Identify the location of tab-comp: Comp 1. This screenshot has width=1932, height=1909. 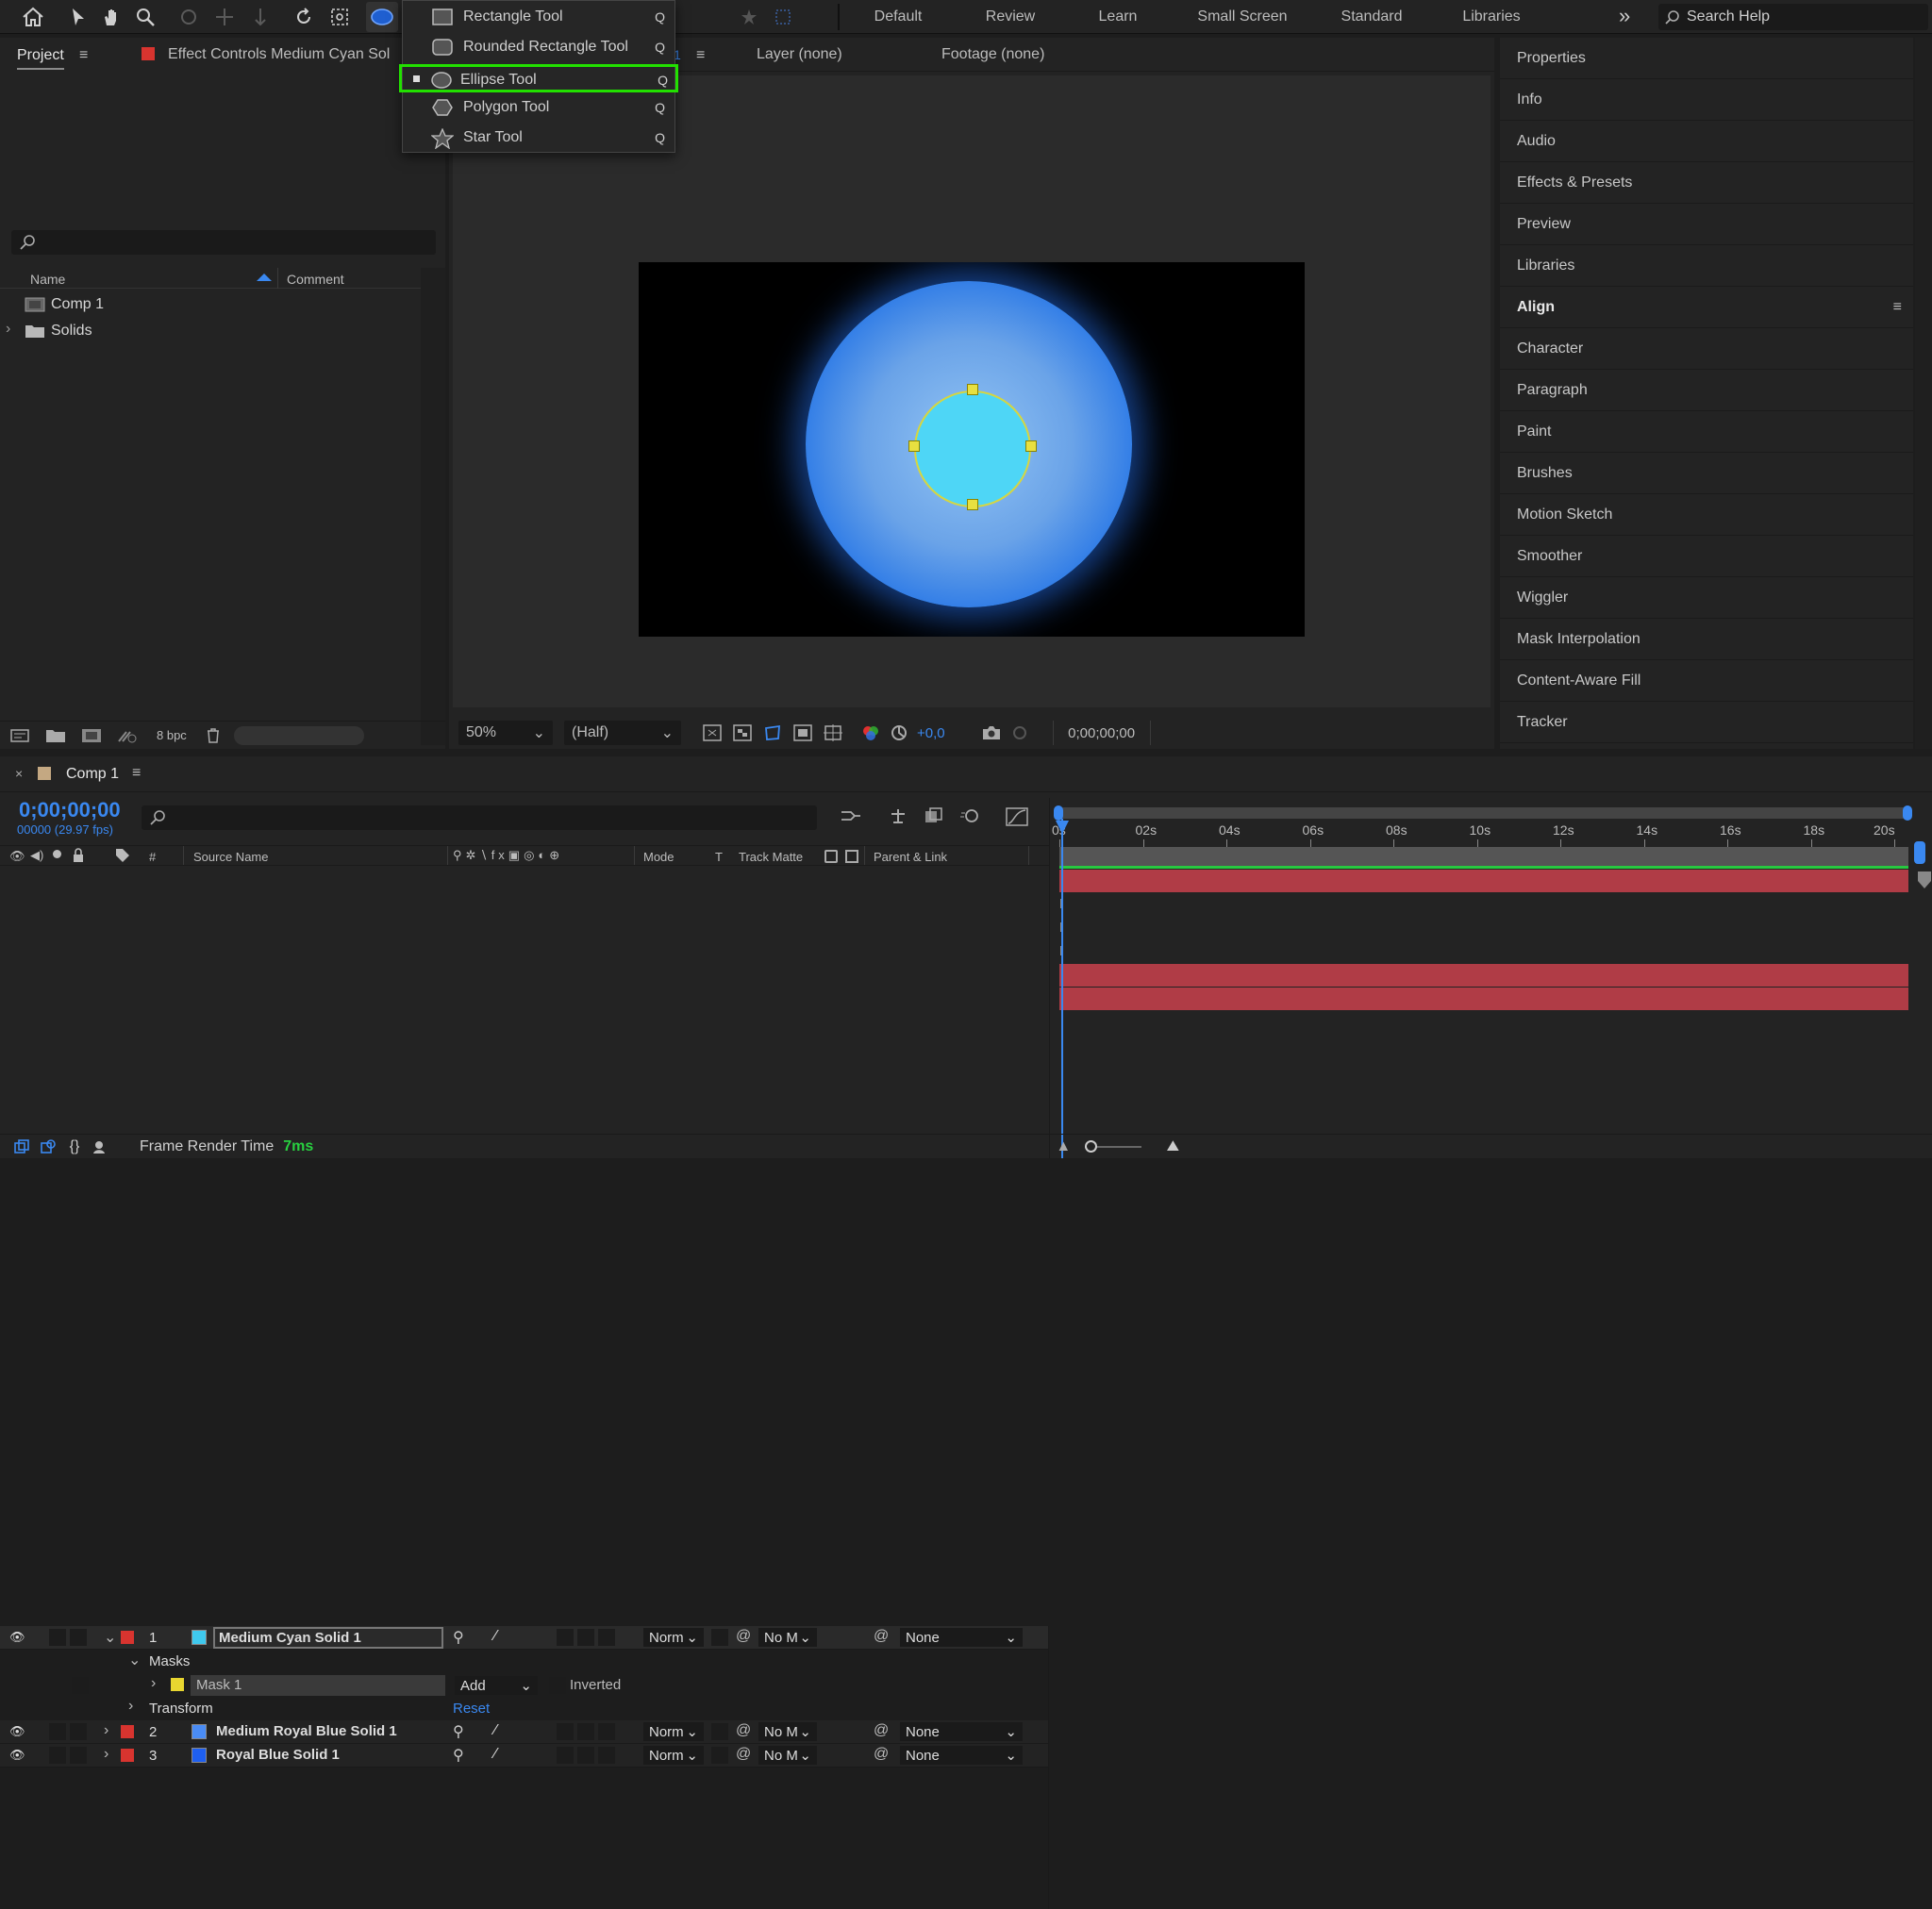
(92, 775).